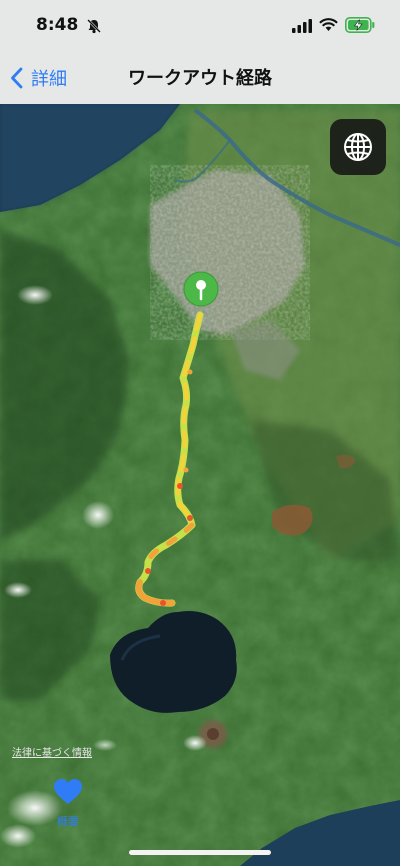 The height and width of the screenshot is (866, 400). I want to click on home-indicator, so click(200, 852).